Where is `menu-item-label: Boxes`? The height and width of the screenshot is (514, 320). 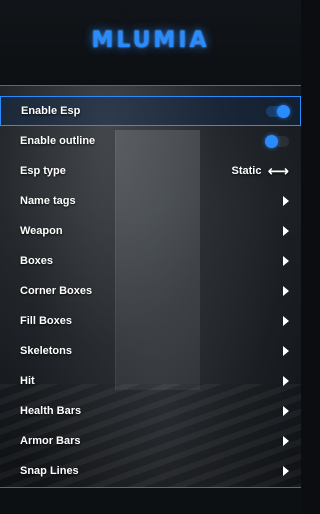
menu-item-label: Boxes is located at coordinates (37, 261).